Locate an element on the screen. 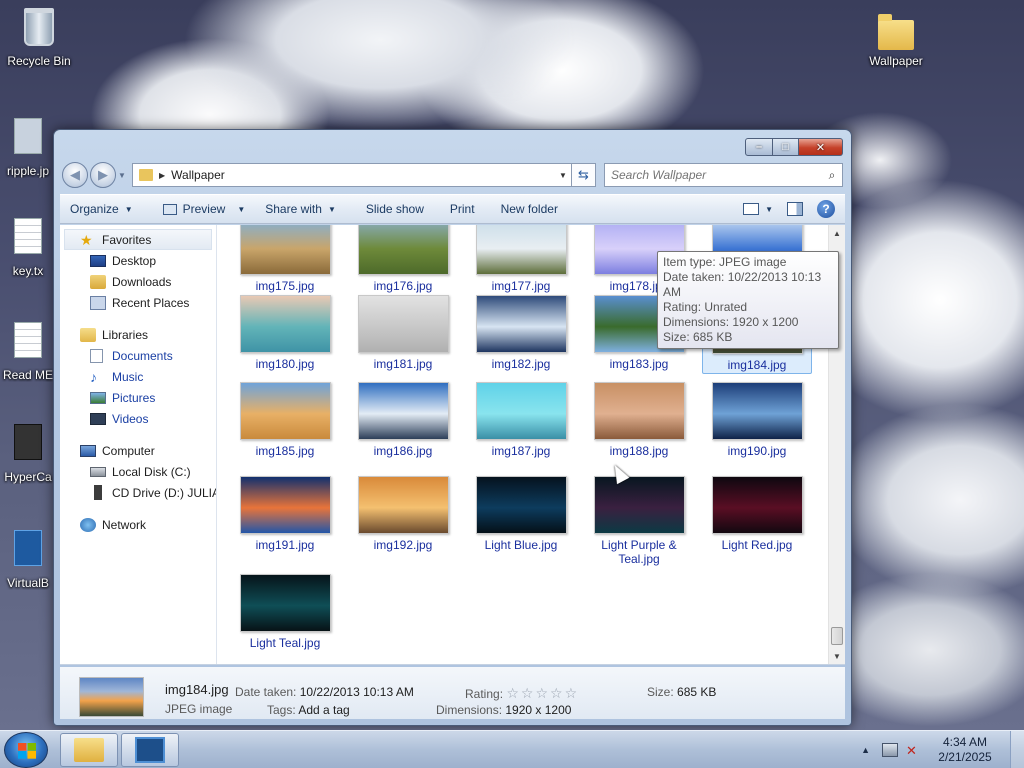 The height and width of the screenshot is (768, 1024). preview-label: Preview is located at coordinates (204, 209).